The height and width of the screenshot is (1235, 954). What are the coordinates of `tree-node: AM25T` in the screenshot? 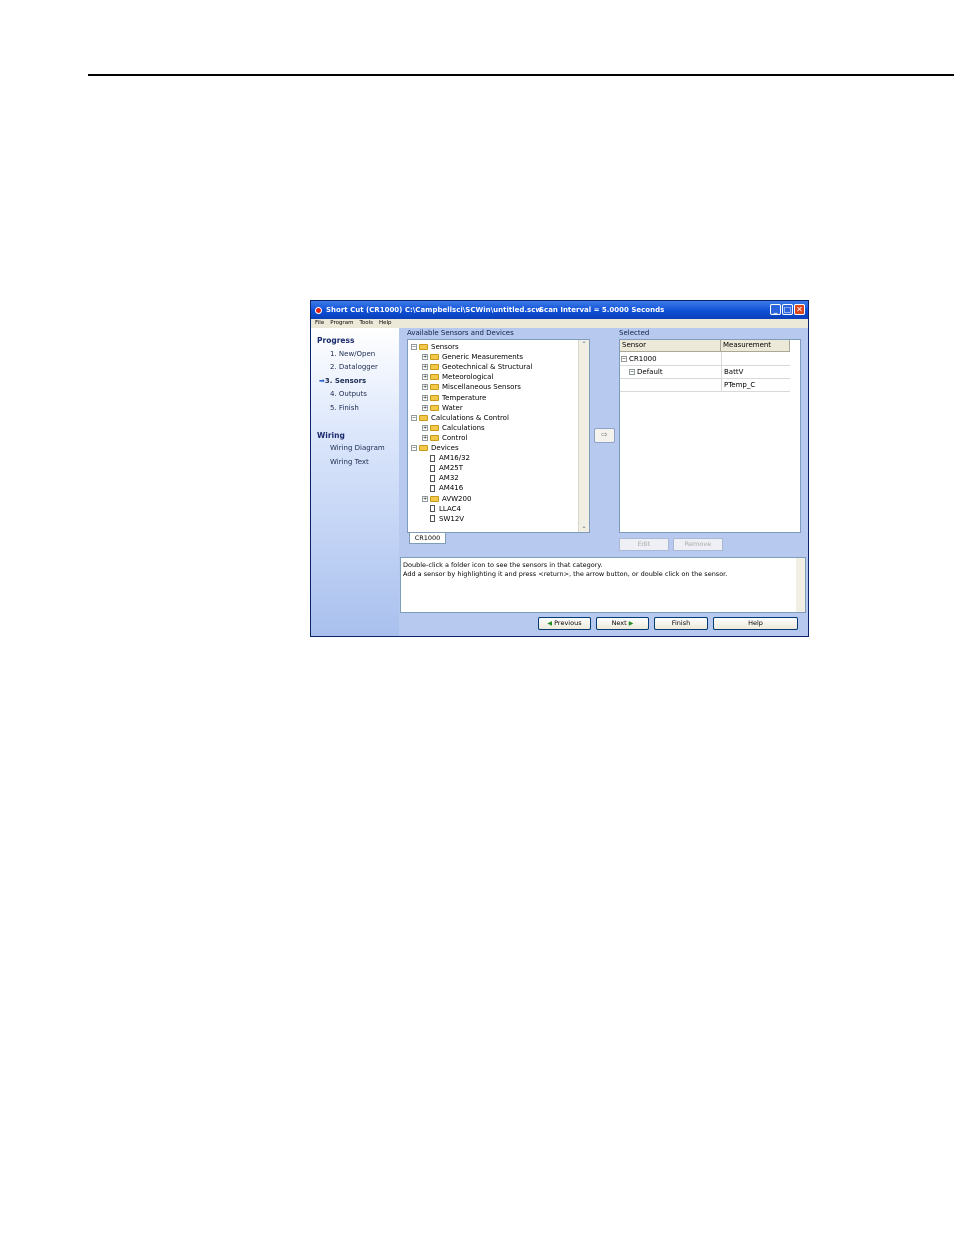 It's located at (442, 468).